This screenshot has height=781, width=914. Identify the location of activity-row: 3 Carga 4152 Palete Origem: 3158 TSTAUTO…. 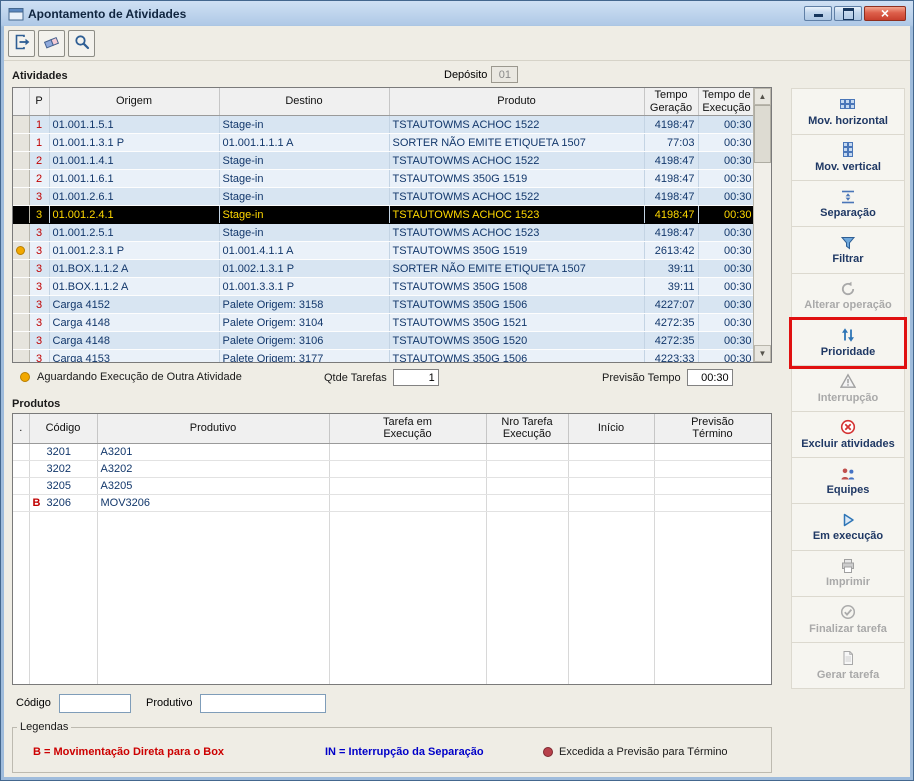
(384, 305).